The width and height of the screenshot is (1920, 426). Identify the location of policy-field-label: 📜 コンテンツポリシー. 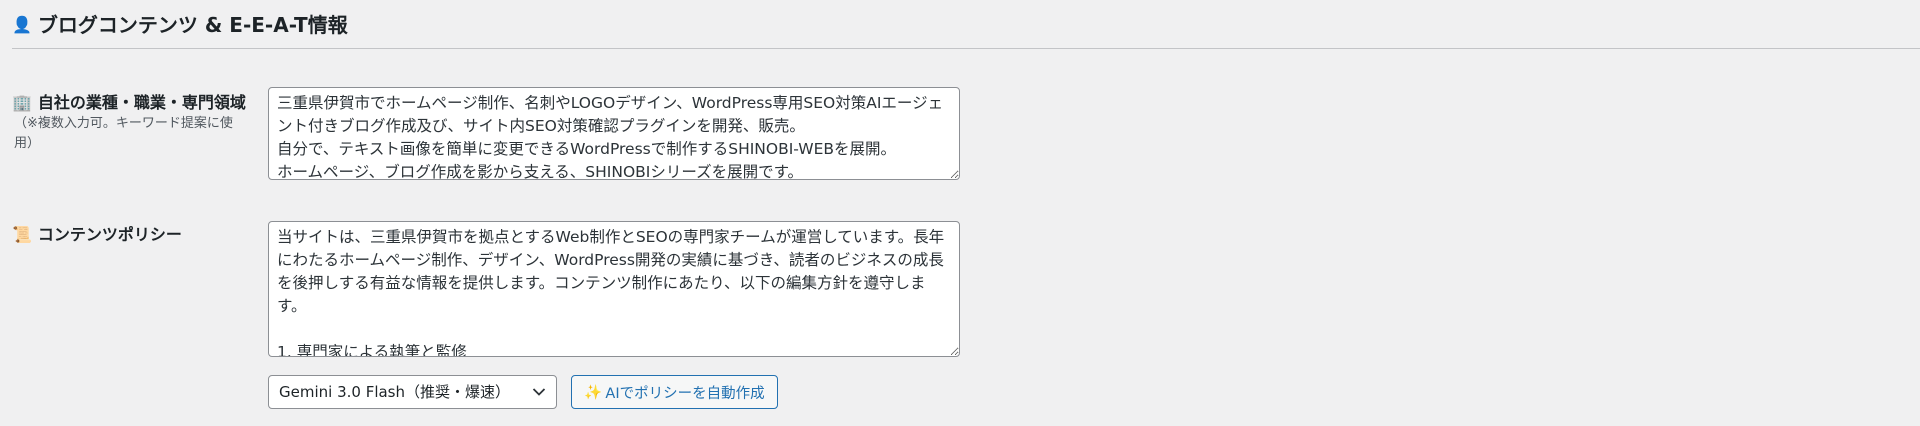
(97, 235).